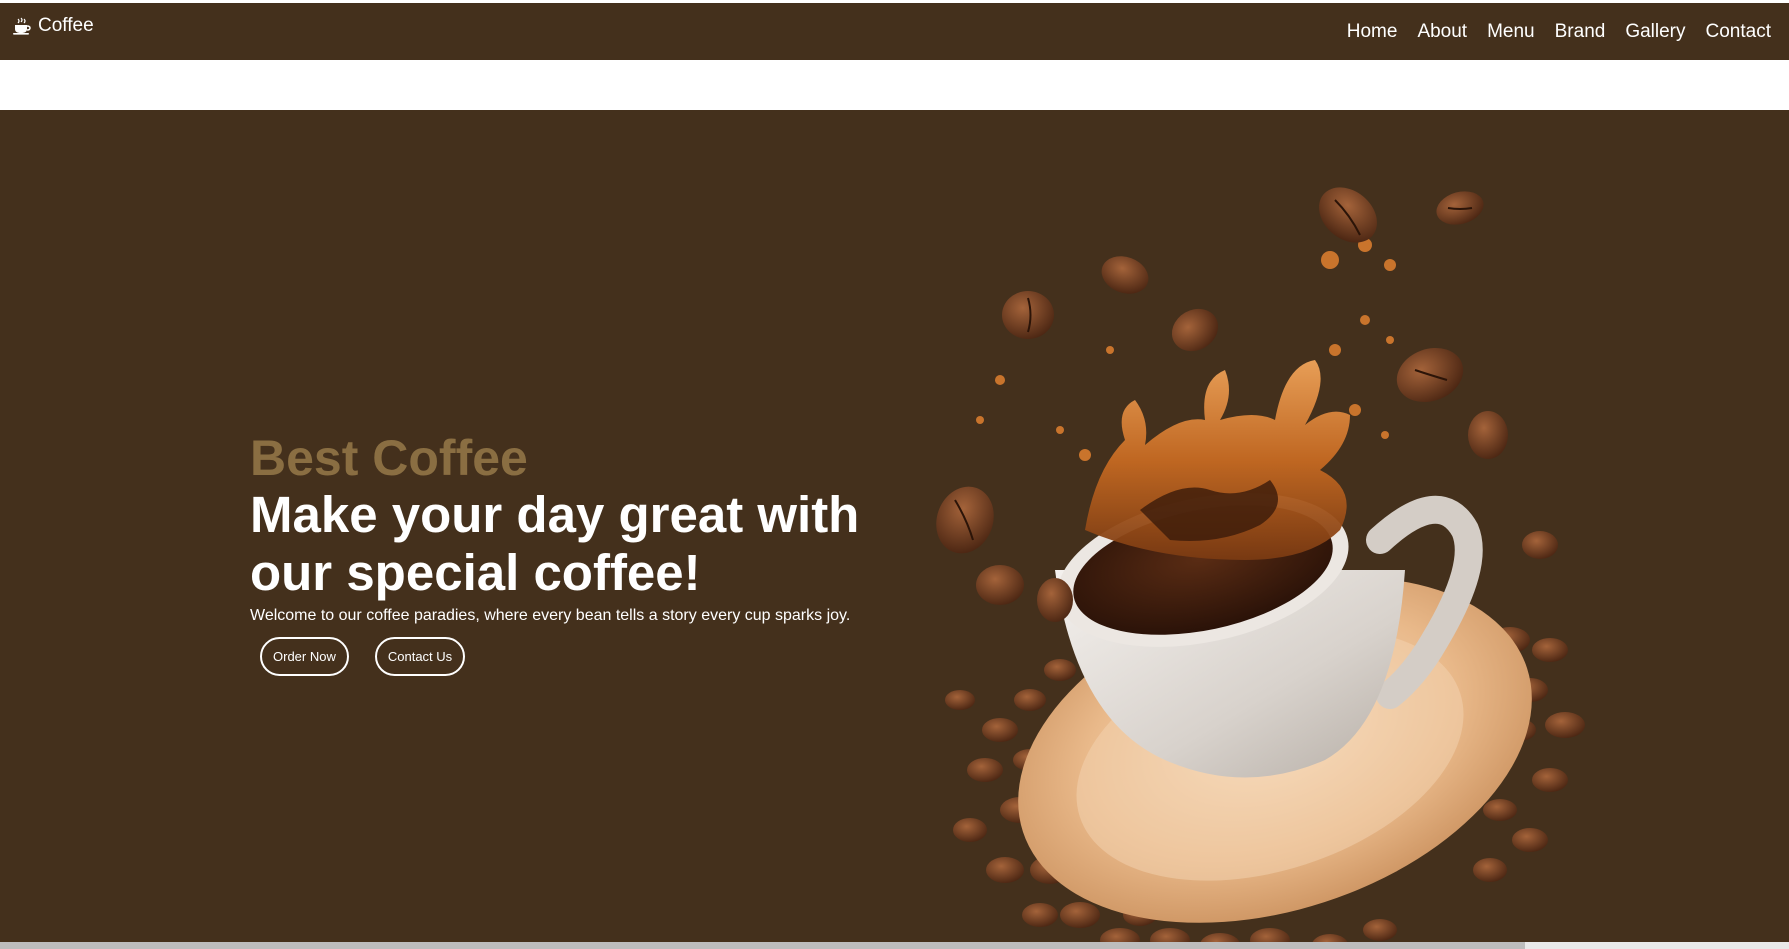 The width and height of the screenshot is (1789, 949). What do you see at coordinates (420, 656) in the screenshot?
I see `contact-us-button: Contact Us` at bounding box center [420, 656].